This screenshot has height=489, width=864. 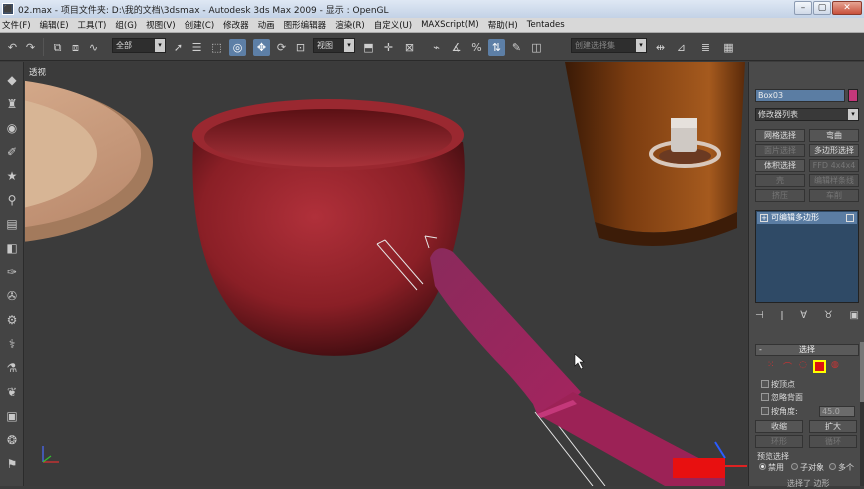 I want to click on show-end-result-icon: ǀ, so click(x=781, y=318).